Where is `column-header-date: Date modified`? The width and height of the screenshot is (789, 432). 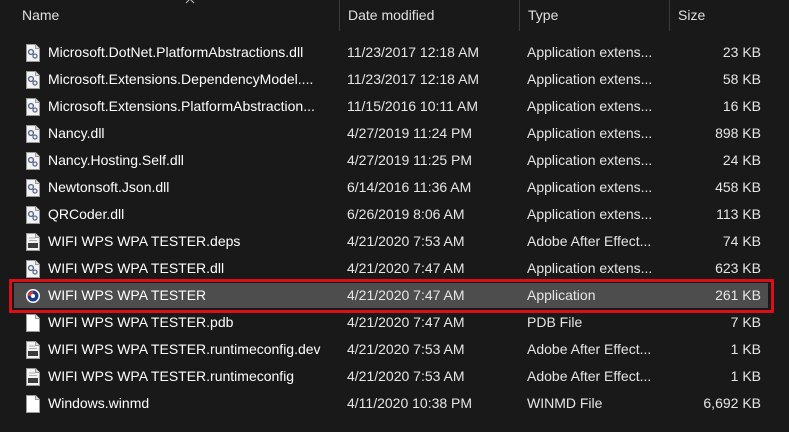
column-header-date: Date modified is located at coordinates (429, 15).